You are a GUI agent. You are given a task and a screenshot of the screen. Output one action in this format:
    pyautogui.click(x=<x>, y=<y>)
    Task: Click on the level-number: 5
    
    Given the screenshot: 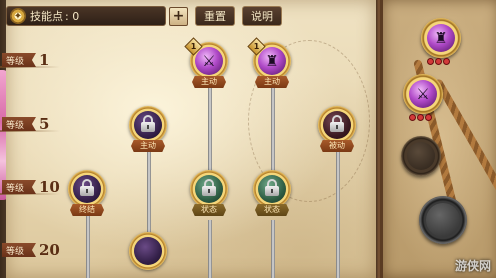 What is the action you would take?
    pyautogui.click(x=44, y=124)
    